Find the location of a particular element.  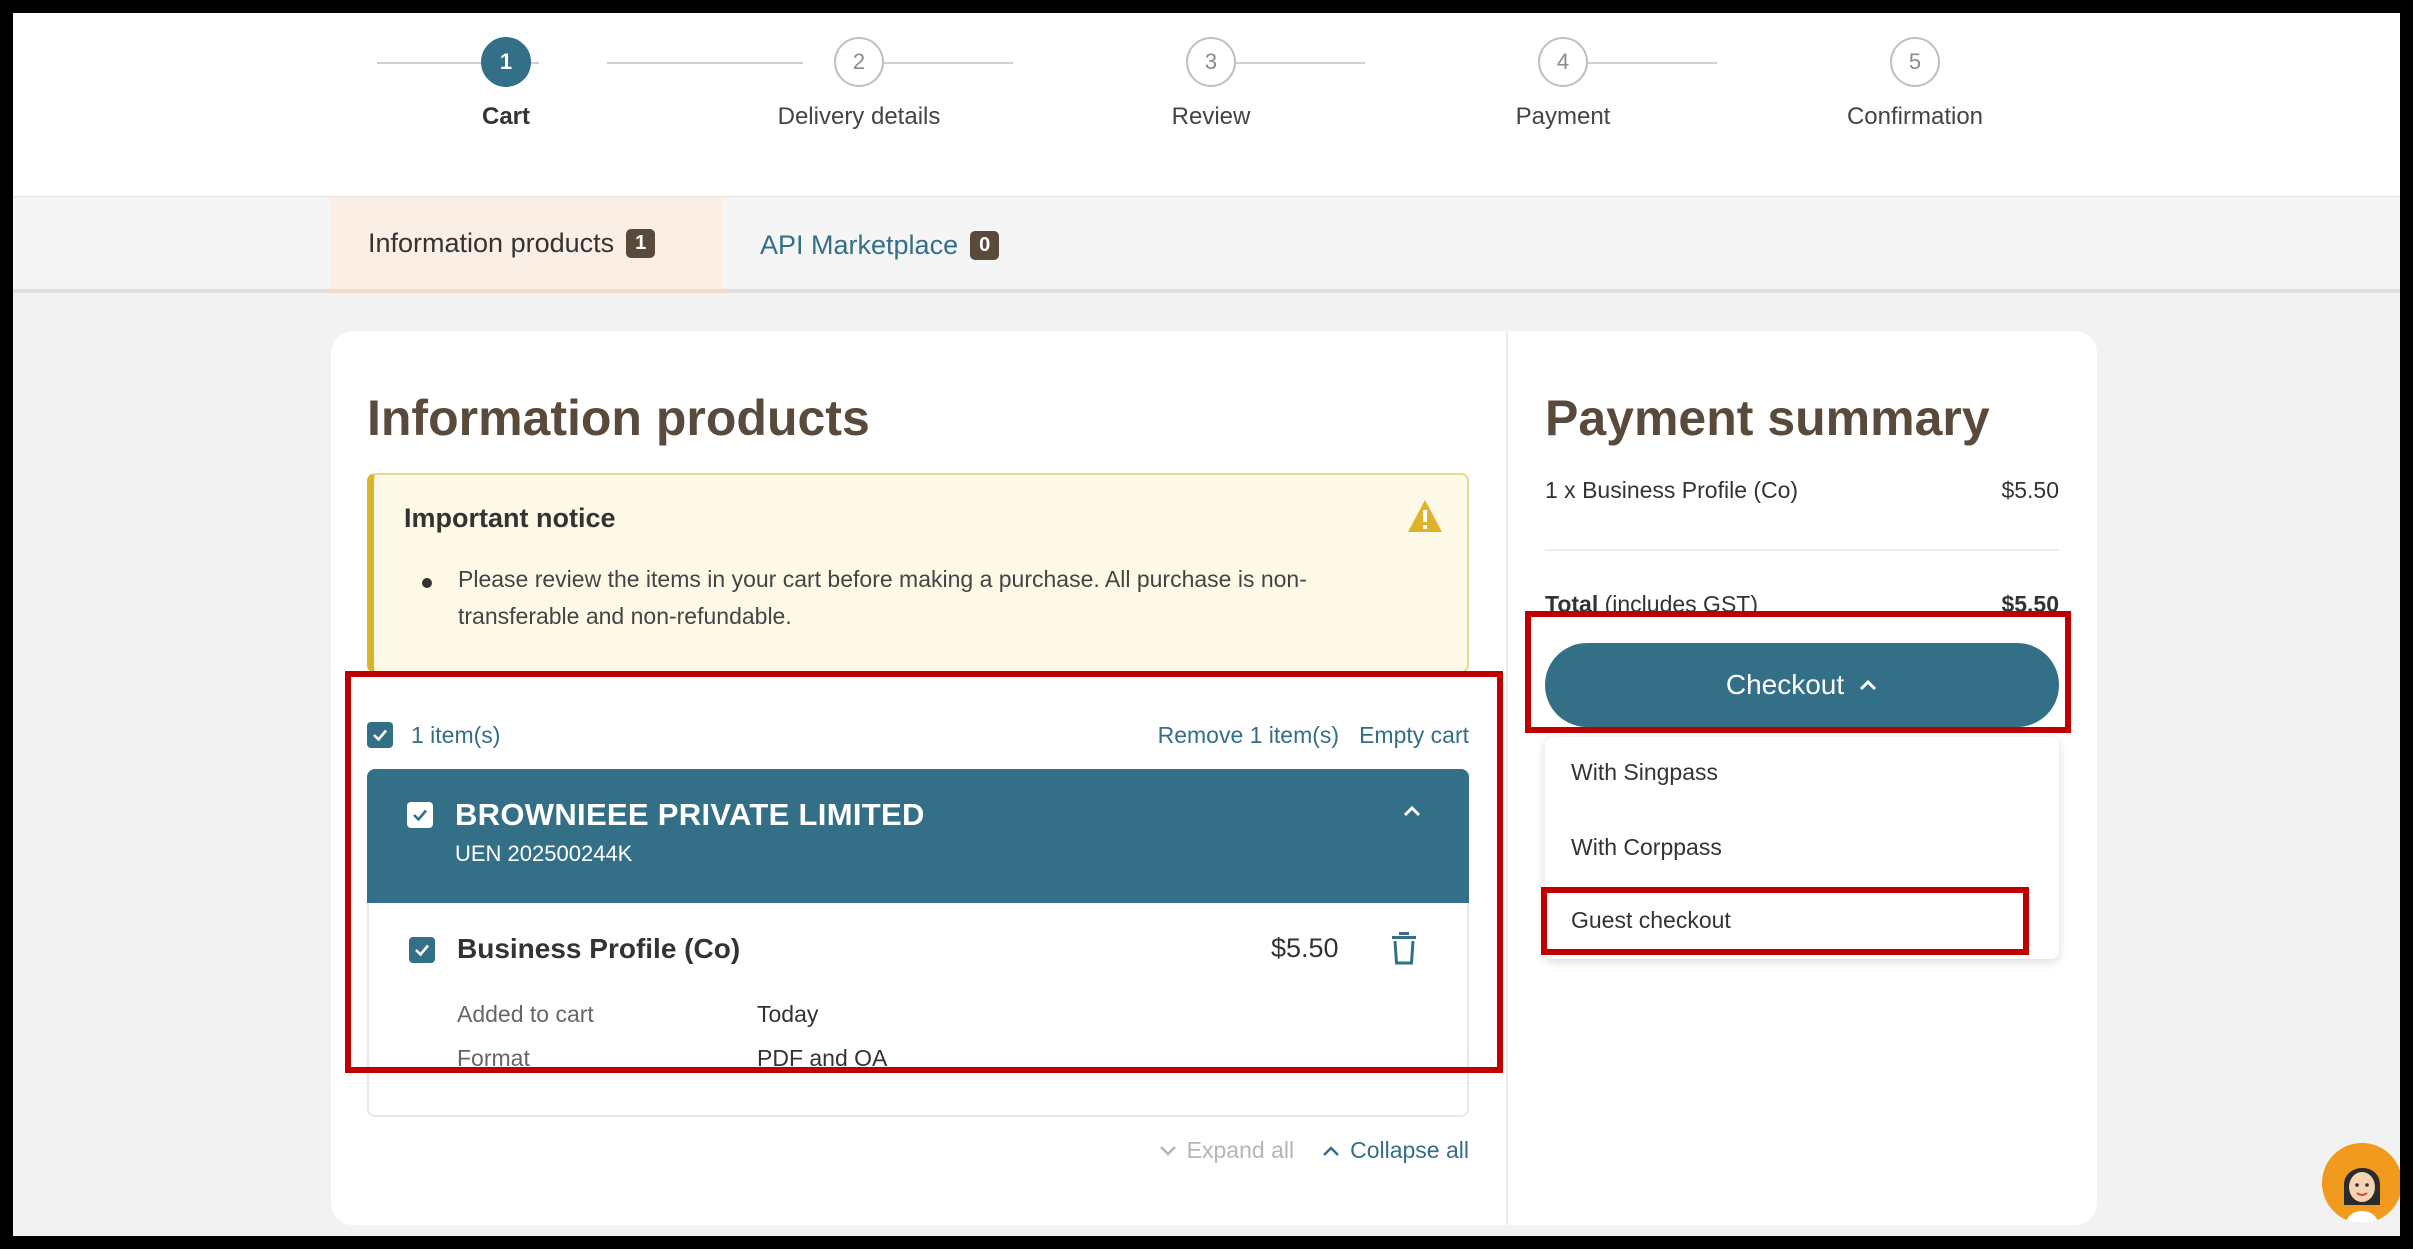

bullet is located at coordinates (427, 583).